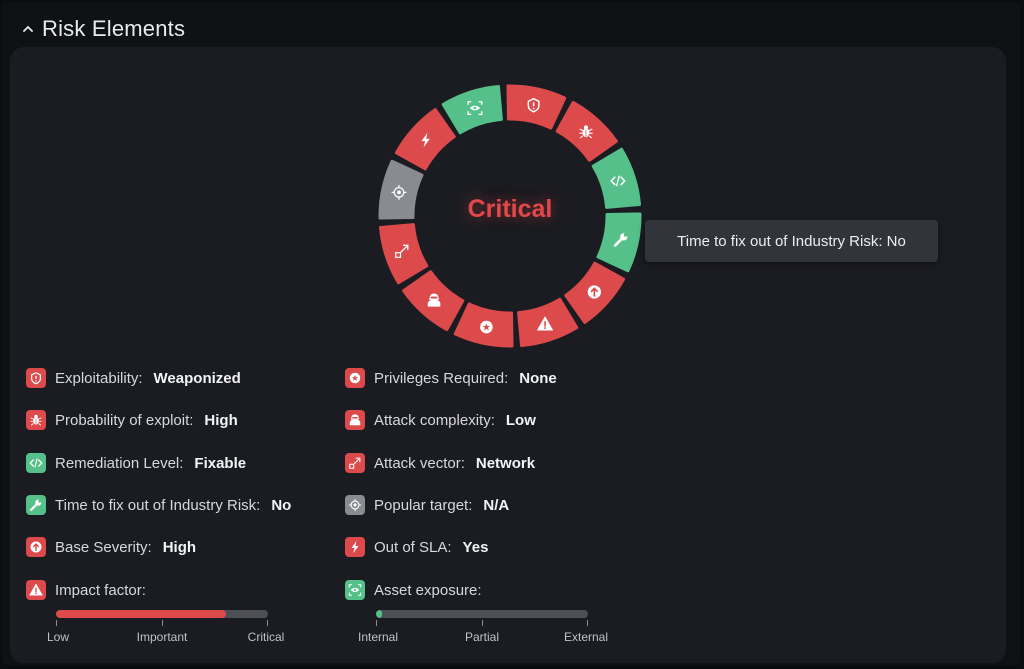 The width and height of the screenshot is (1024, 669). I want to click on attr-label: Time to fix out of Industry Risk:, so click(158, 505).